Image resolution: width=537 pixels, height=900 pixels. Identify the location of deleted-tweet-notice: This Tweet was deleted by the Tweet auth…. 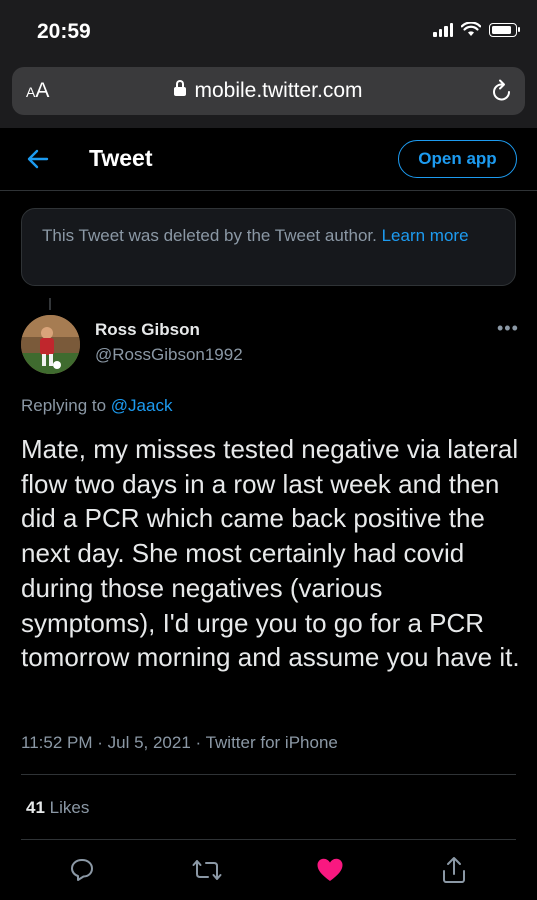
(268, 247).